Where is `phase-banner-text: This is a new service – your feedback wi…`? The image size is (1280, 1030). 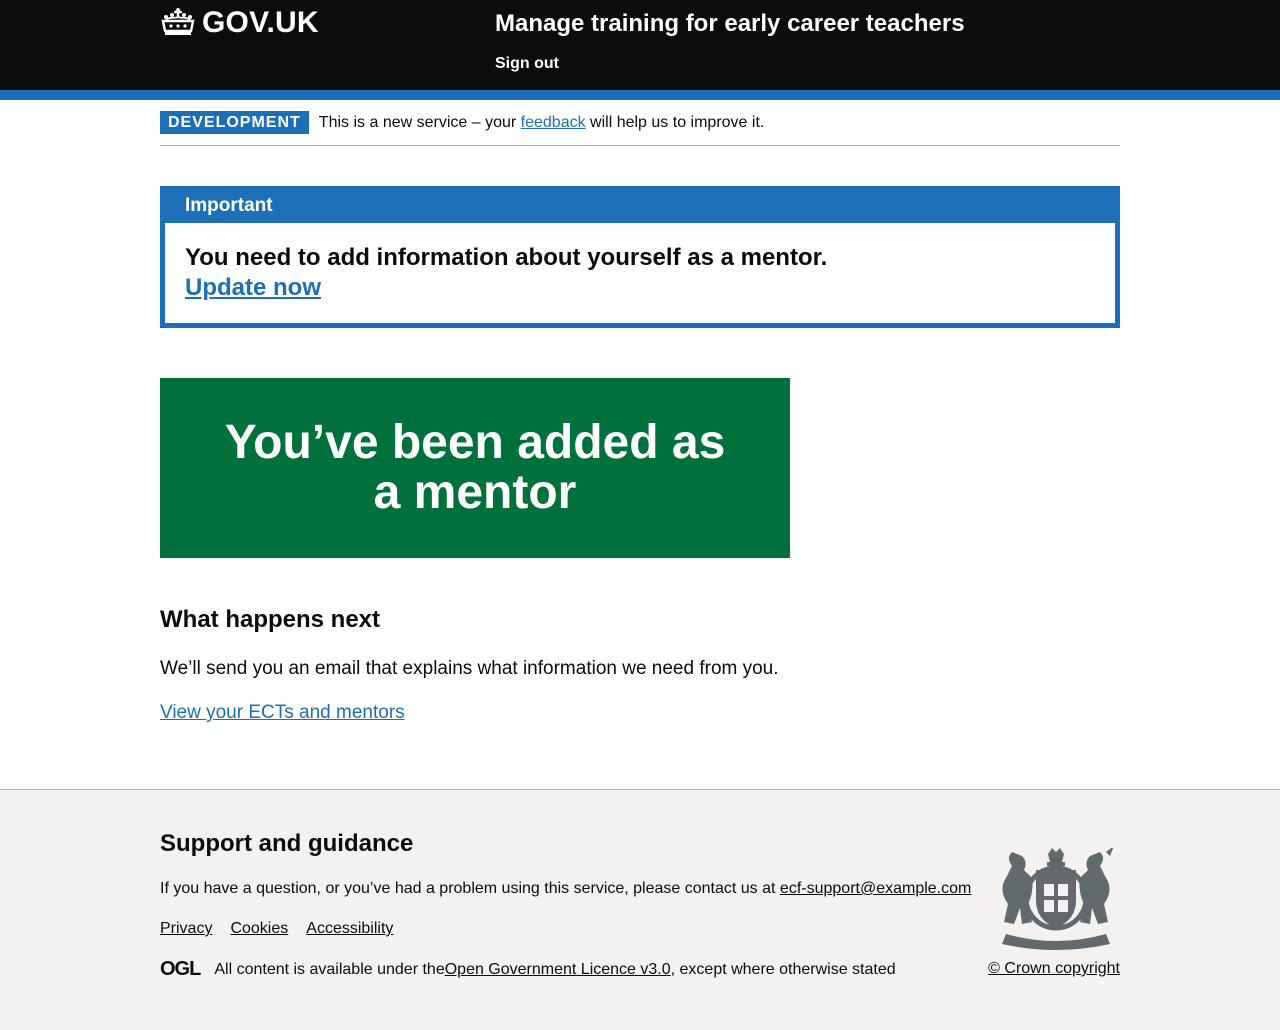
phase-banner-text: This is a new service – your feedback wi… is located at coordinates (542, 123).